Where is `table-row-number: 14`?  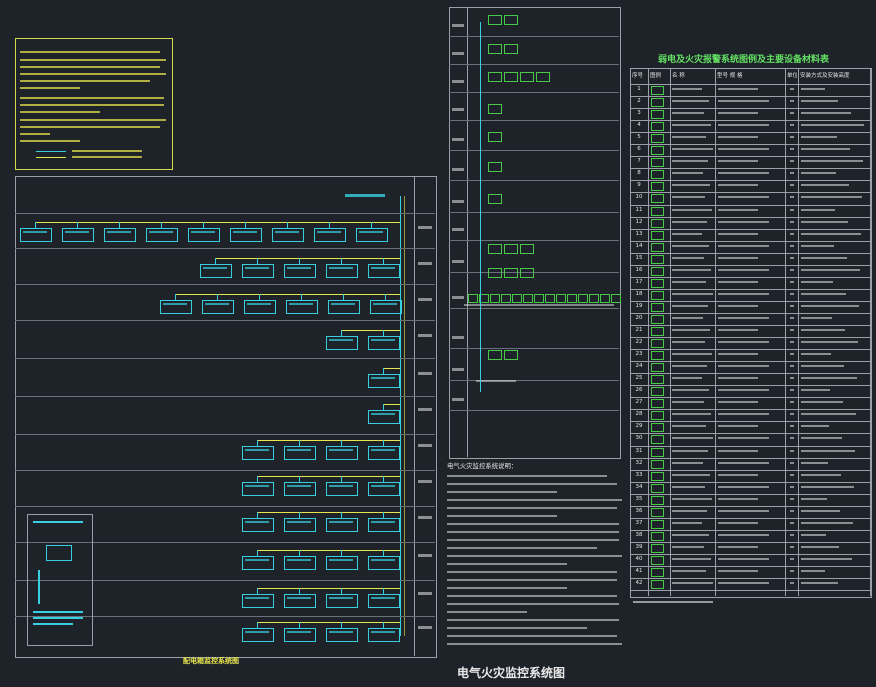
table-row-number: 14 is located at coordinates (639, 245).